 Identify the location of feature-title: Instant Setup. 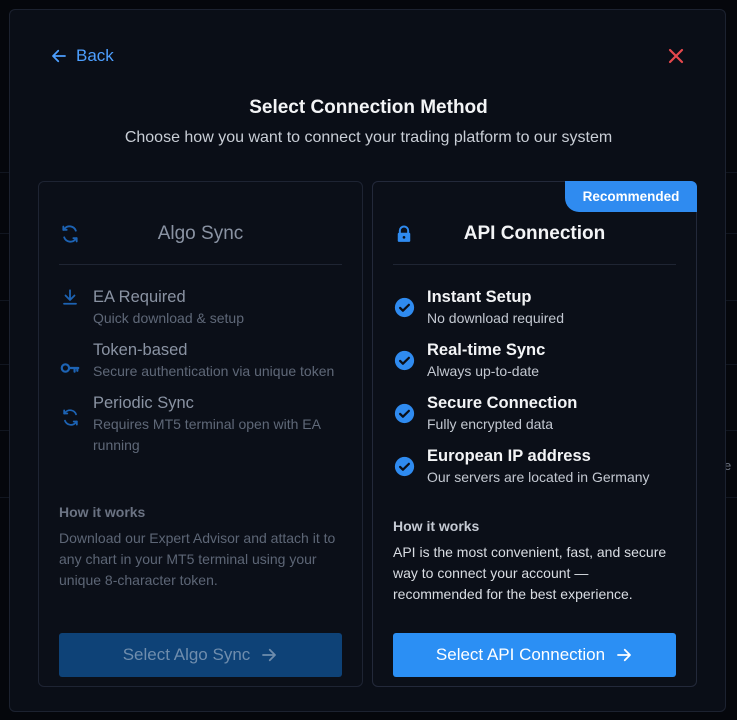
(479, 297).